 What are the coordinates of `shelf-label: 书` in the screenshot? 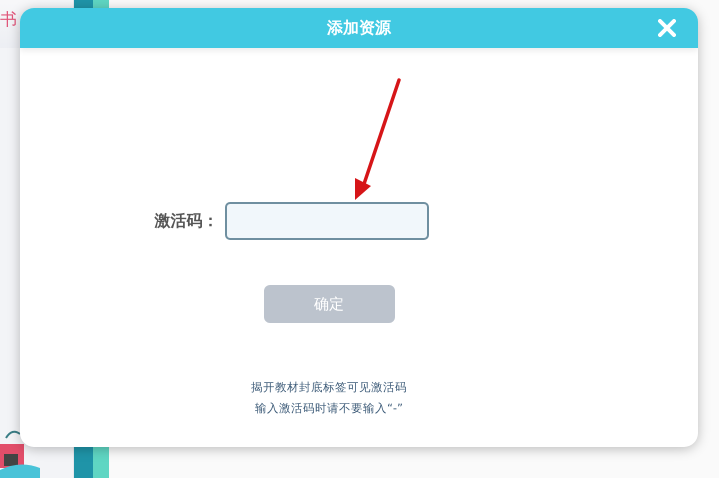 It's located at (8, 19).